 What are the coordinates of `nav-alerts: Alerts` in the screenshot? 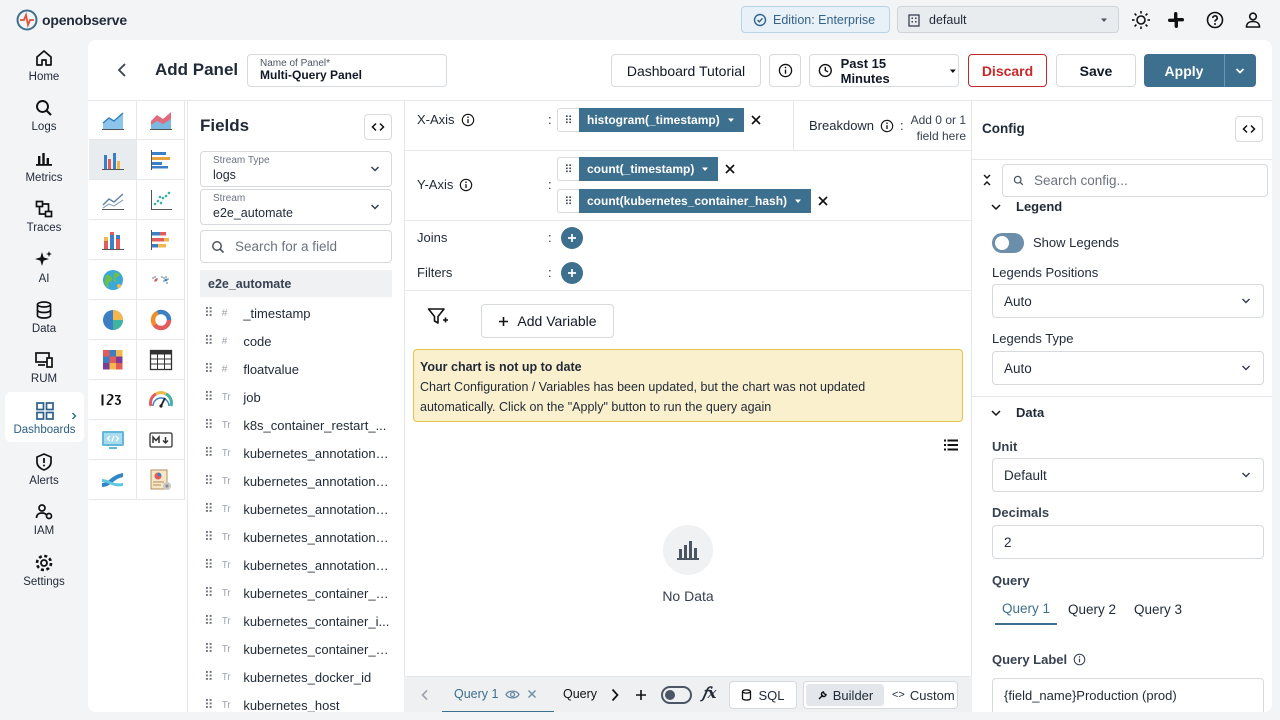 It's located at (44, 473).